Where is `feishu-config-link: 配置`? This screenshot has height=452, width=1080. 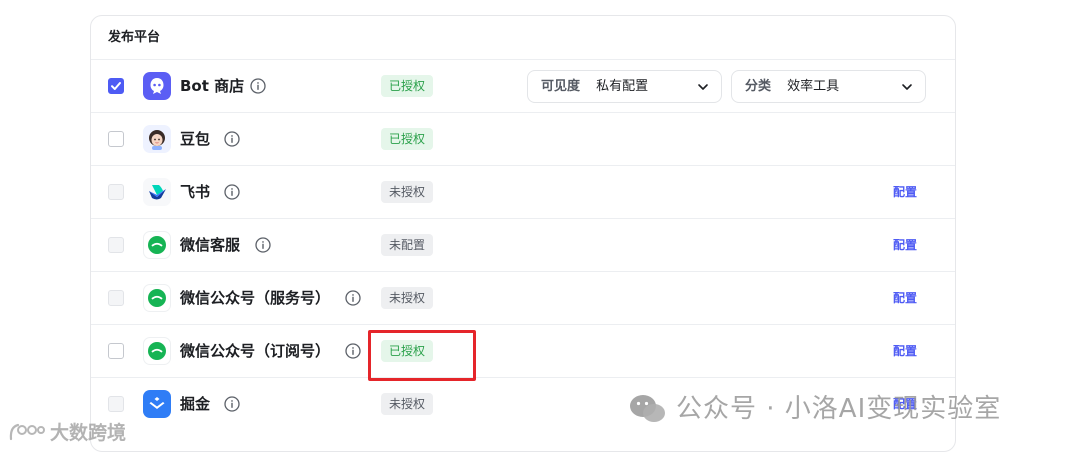
feishu-config-link: 配置 is located at coordinates (905, 192).